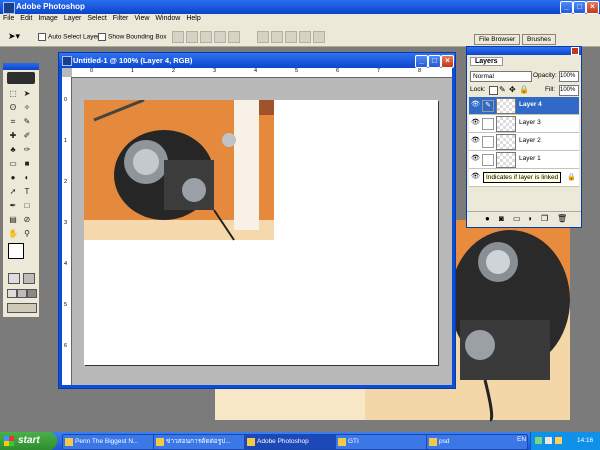  I want to click on eyedropper-icon: ⊘, so click(27, 220).